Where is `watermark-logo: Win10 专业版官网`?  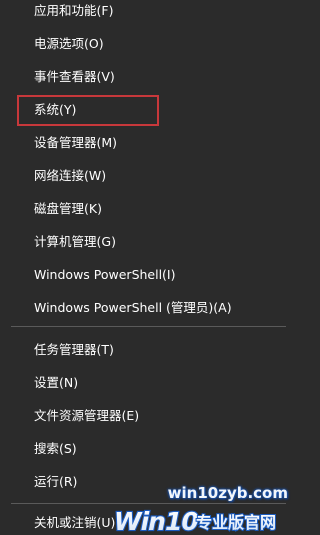
watermark-logo: Win10 专业版官网 is located at coordinates (195, 520).